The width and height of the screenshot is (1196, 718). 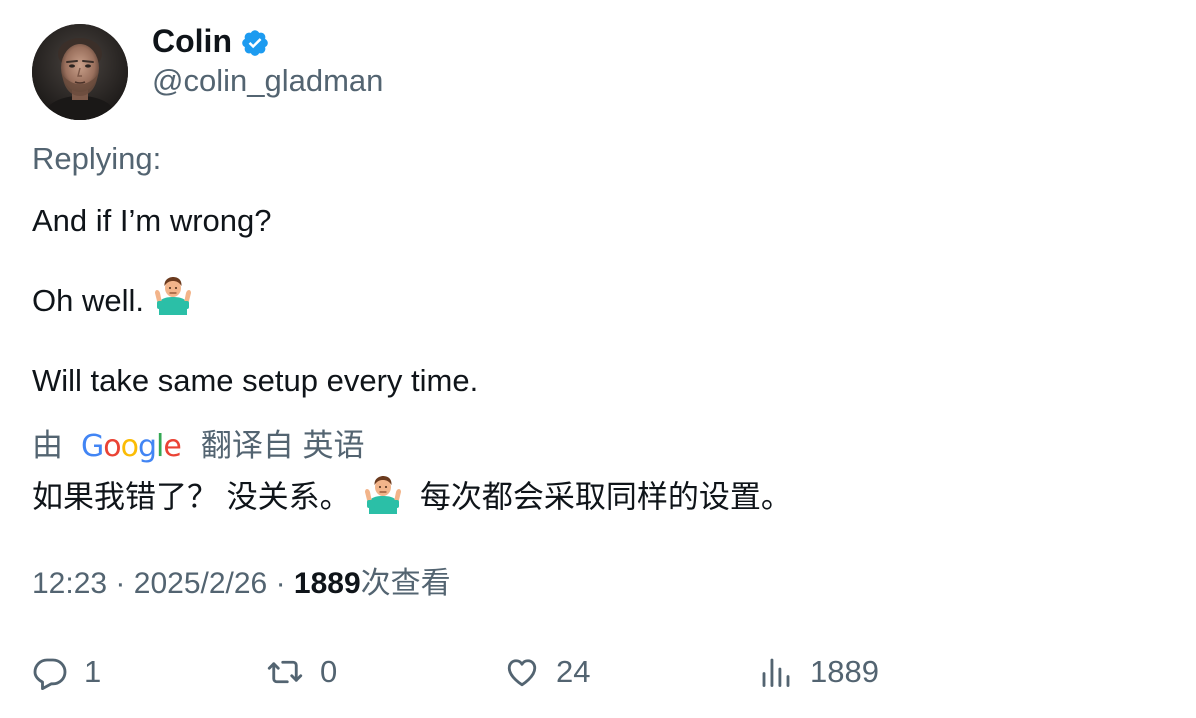 What do you see at coordinates (152, 220) in the screenshot?
I see `tweet-text-line-1: And if I’m wrong?` at bounding box center [152, 220].